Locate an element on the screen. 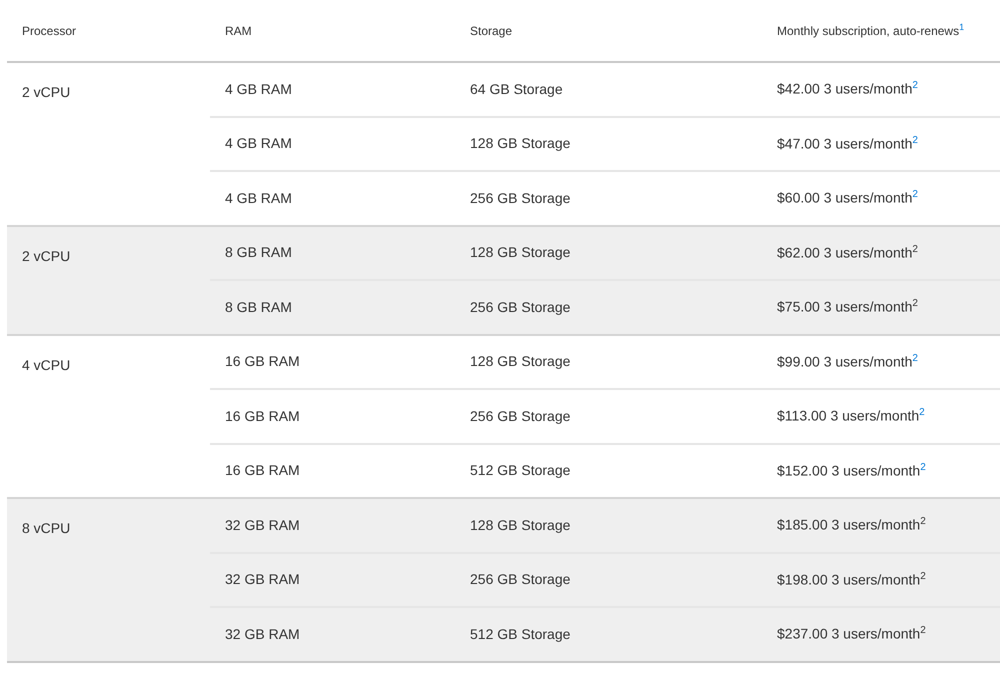 The image size is (1000, 676). price-text: $62.00 3 users/month is located at coordinates (844, 252).